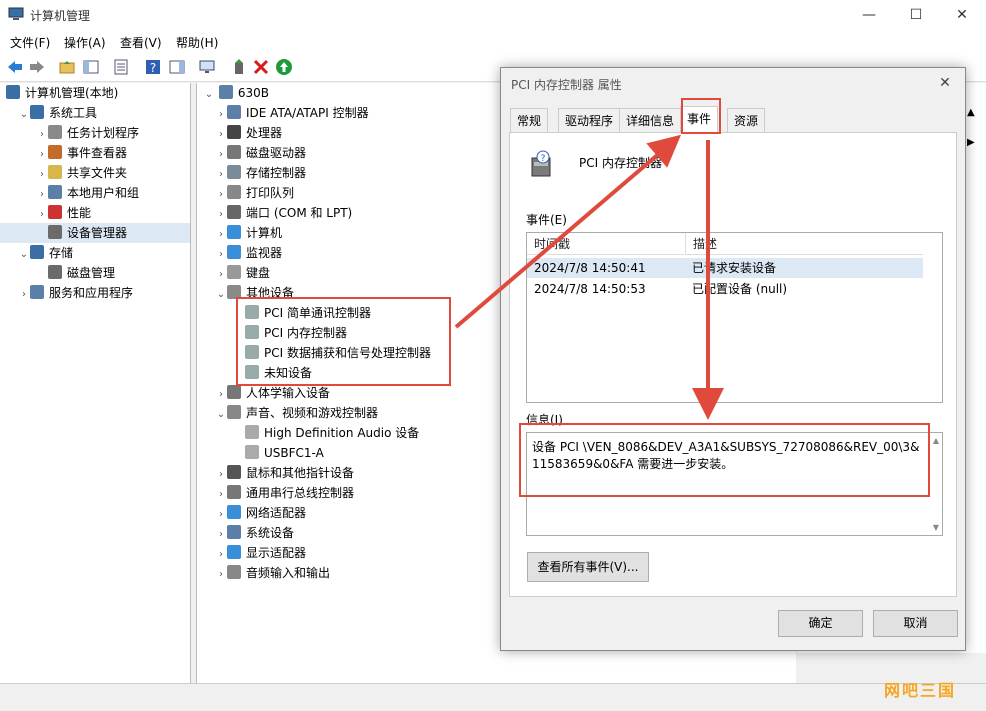 The height and width of the screenshot is (711, 986). I want to click on minimize-button: —, so click(869, 15).